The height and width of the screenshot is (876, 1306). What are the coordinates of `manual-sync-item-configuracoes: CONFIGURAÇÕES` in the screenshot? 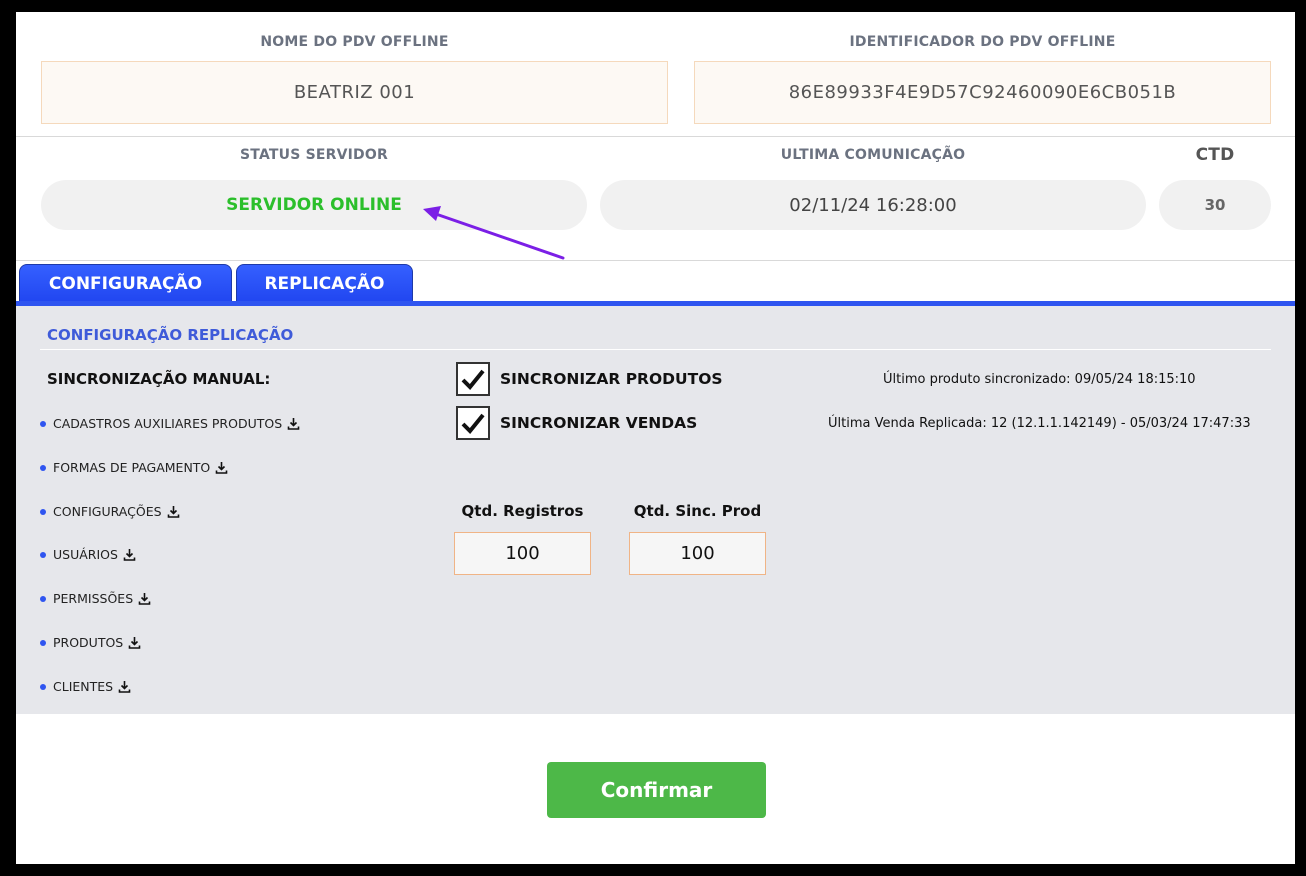 It's located at (110, 511).